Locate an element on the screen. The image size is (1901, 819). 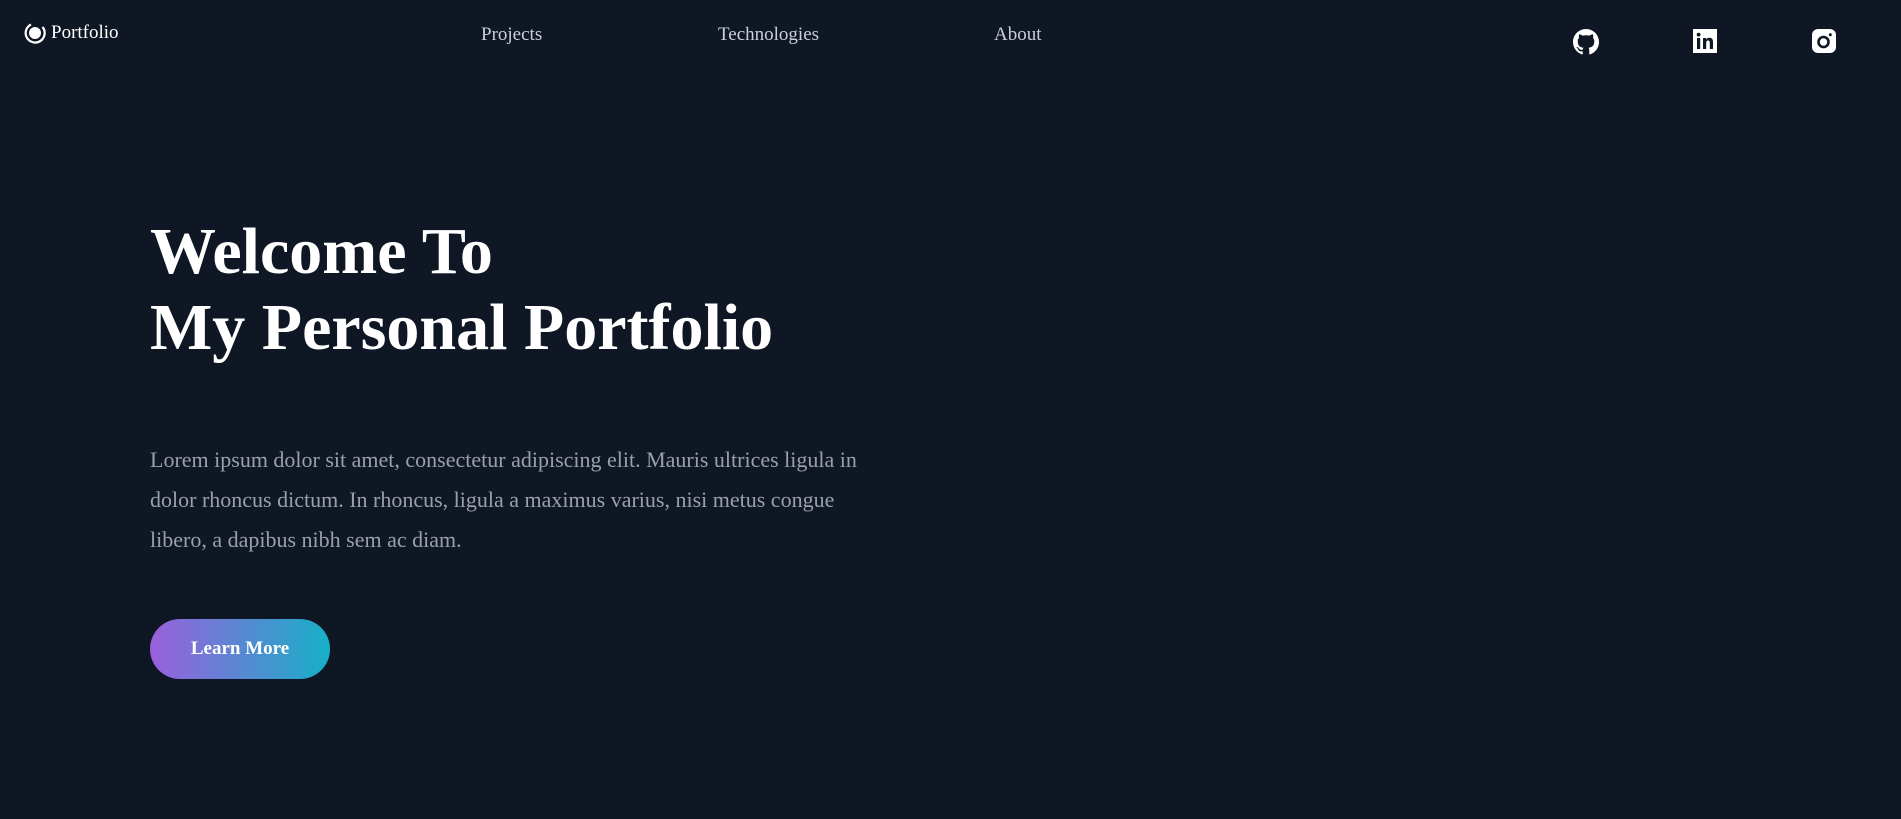
hero-title: Welcome To My Personal Portfolio is located at coordinates (461, 290).